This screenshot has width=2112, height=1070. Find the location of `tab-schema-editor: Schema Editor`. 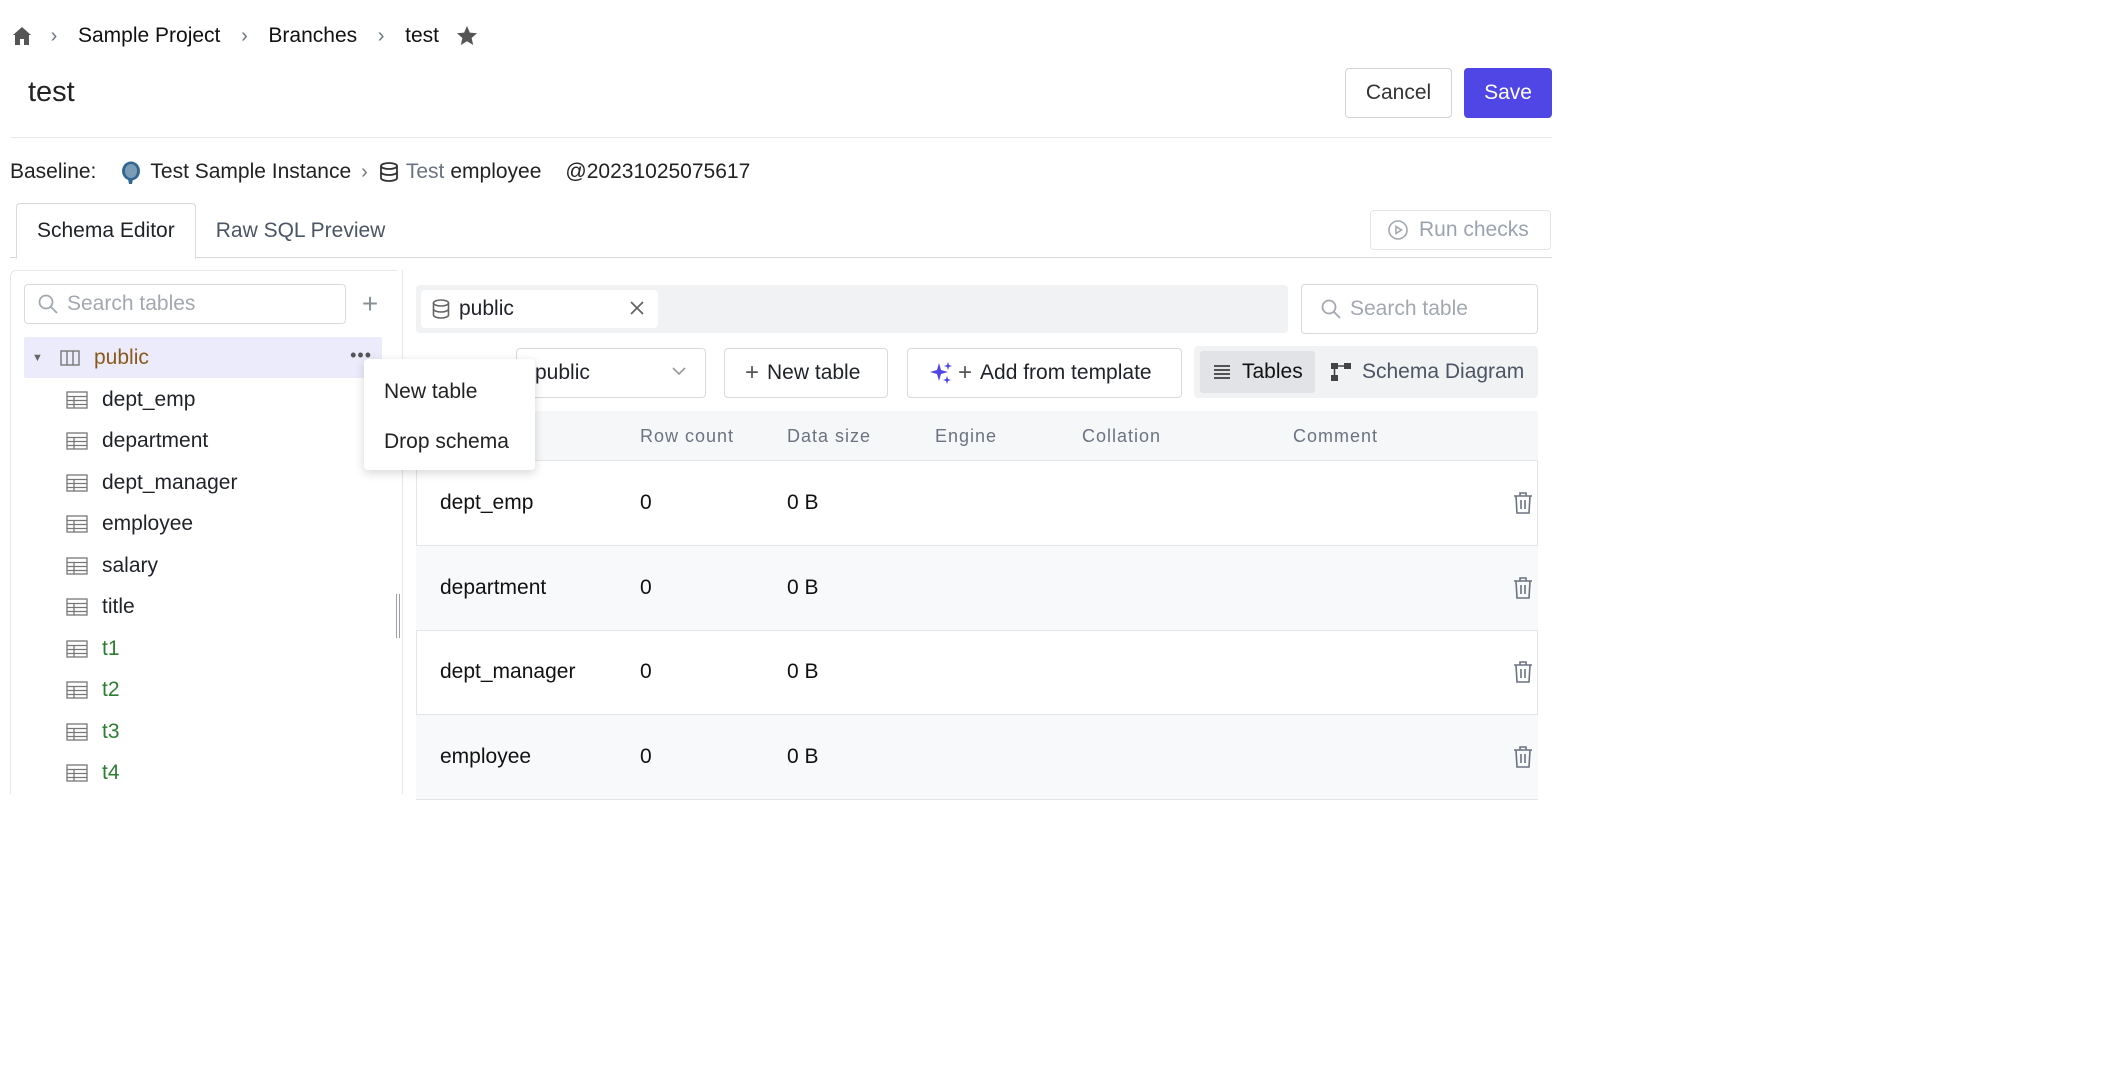

tab-schema-editor: Schema Editor is located at coordinates (106, 231).